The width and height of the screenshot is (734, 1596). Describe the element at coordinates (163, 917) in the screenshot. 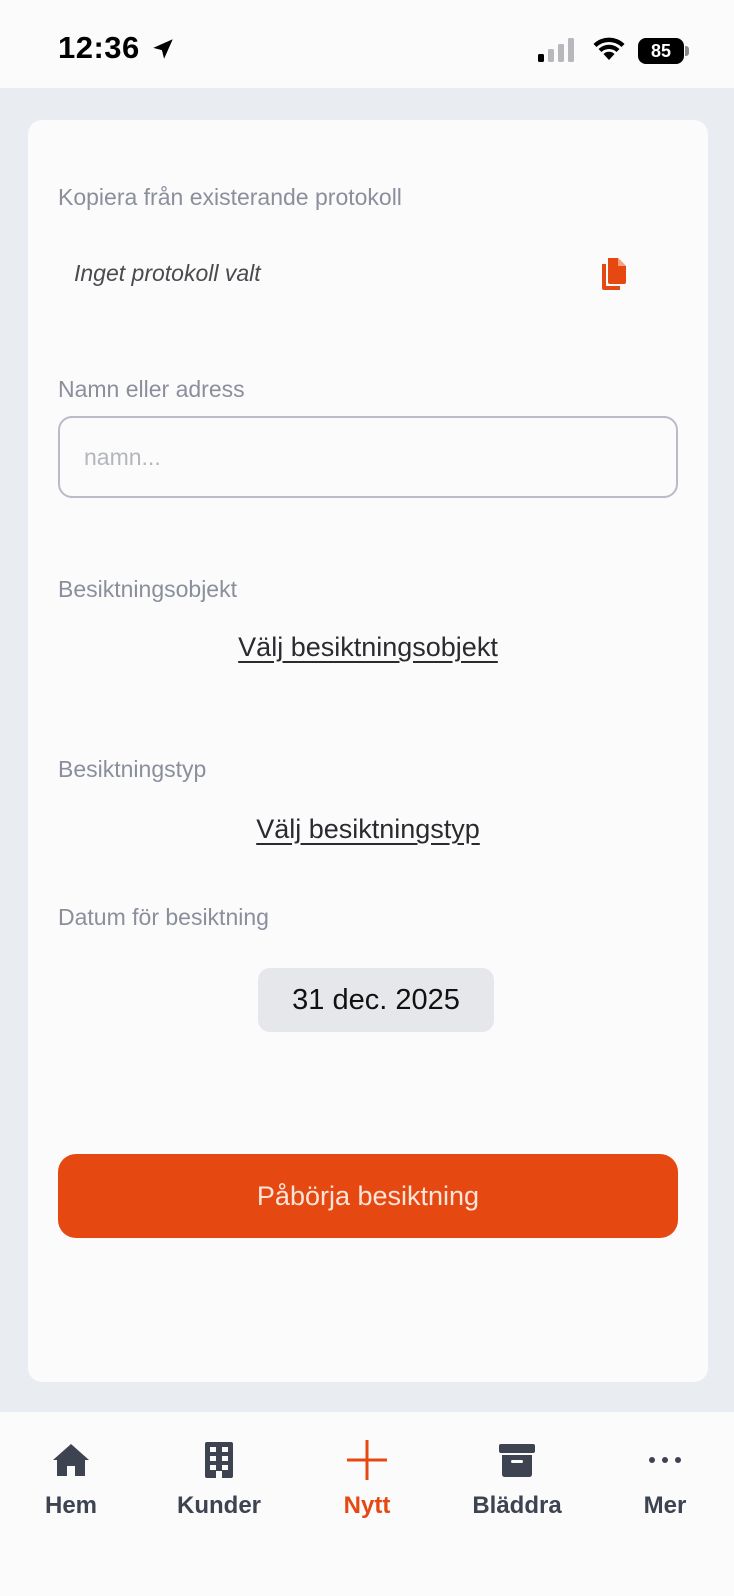

I see `inspection-date-label: Datum för besiktning` at that location.